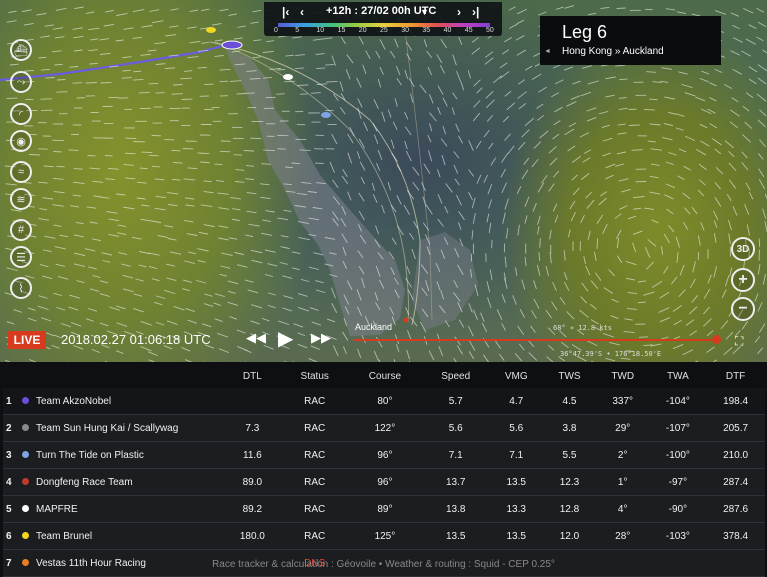 This screenshot has width=767, height=577. What do you see at coordinates (459, 12) in the screenshot?
I see `step-forward-icon: ›` at bounding box center [459, 12].